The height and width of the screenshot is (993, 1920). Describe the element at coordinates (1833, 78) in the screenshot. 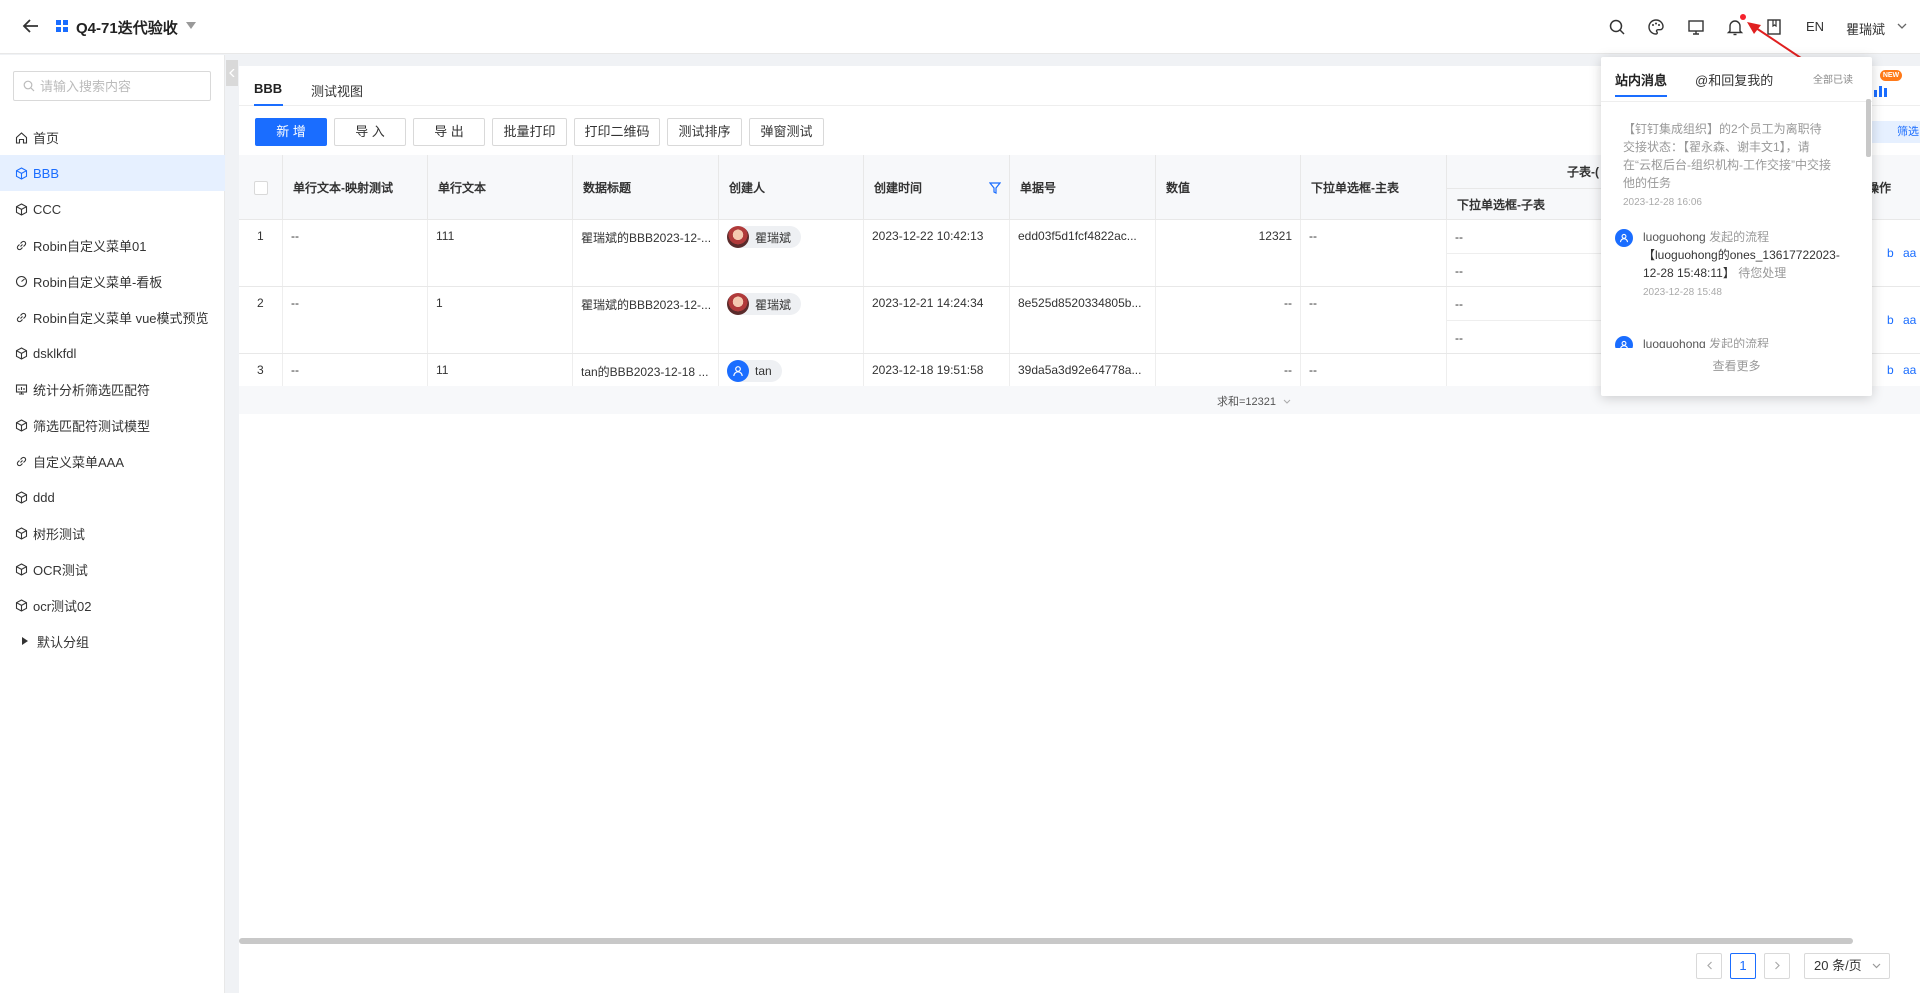

I see `mark-all-read-button: 全部已读` at that location.